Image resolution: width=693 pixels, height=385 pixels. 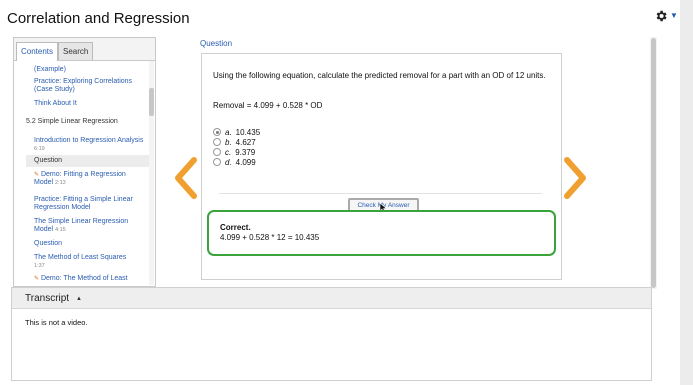 I want to click on app-header: Correlation and Regression ▼, so click(x=346, y=18).